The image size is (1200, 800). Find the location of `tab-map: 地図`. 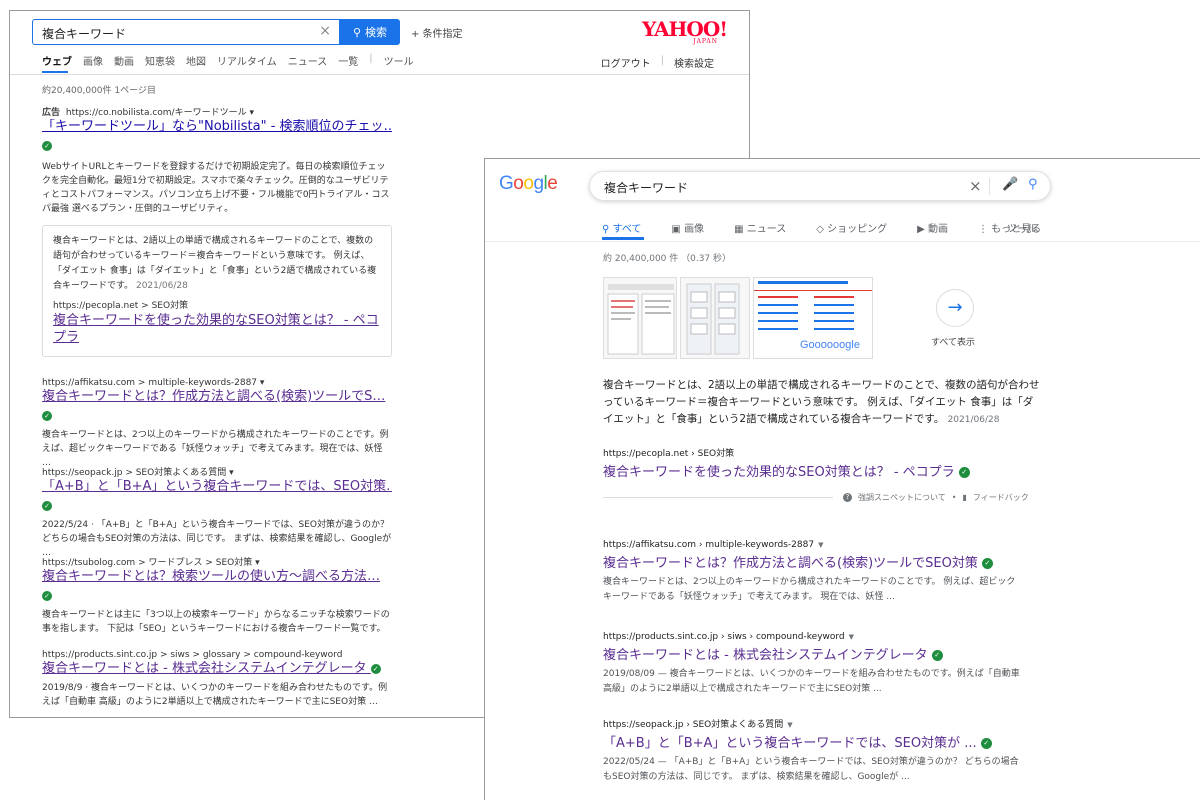

tab-map: 地図 is located at coordinates (196, 61).